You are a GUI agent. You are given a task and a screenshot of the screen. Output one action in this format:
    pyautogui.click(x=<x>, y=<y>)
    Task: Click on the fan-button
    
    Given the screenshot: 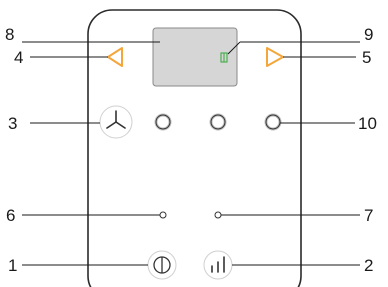 What is the action you would take?
    pyautogui.click(x=116, y=122)
    